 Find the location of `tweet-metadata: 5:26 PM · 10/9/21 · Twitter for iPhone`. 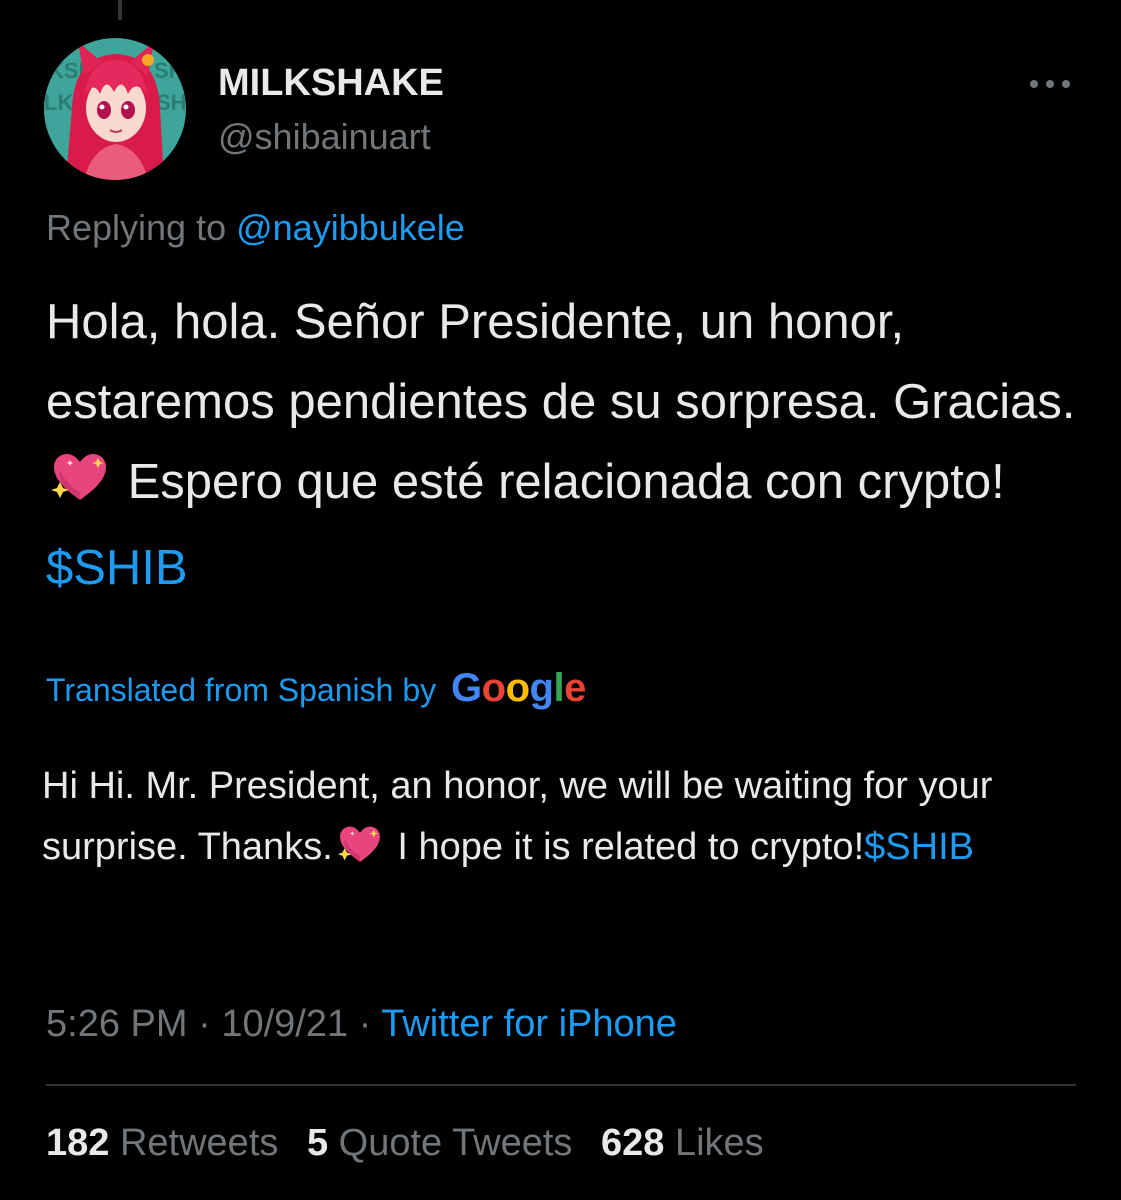

tweet-metadata: 5:26 PM · 10/9/21 · Twitter for iPhone is located at coordinates (361, 1024).